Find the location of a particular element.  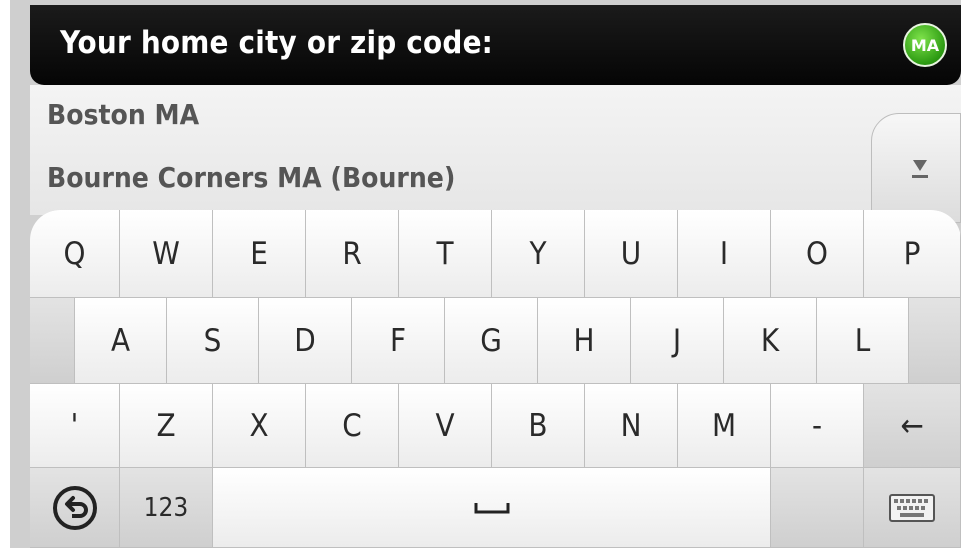

keyboard-row-4: 123 is located at coordinates (495, 508).